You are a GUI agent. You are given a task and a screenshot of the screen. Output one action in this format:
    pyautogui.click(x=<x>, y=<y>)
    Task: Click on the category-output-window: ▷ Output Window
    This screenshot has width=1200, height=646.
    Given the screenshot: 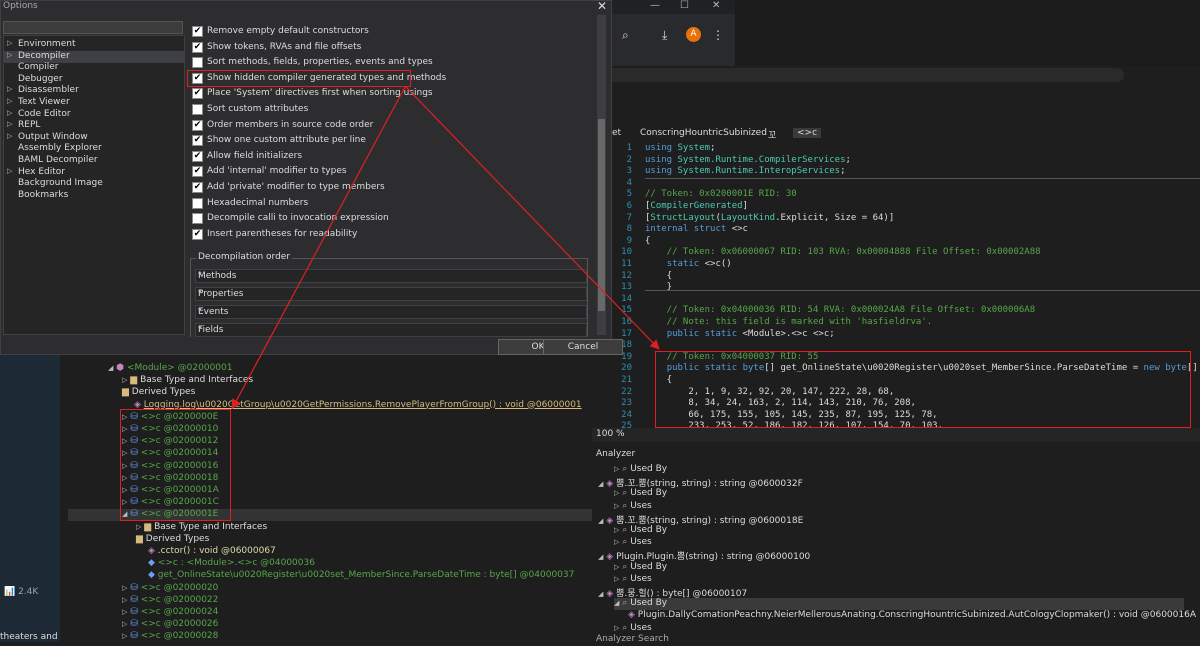 What is the action you would take?
    pyautogui.click(x=94, y=138)
    